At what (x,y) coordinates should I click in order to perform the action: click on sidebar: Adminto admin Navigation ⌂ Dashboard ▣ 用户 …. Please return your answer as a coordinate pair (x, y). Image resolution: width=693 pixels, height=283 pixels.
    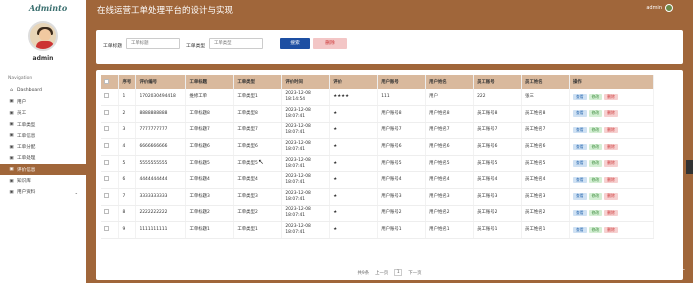
    Looking at the image, I should click on (43, 141).